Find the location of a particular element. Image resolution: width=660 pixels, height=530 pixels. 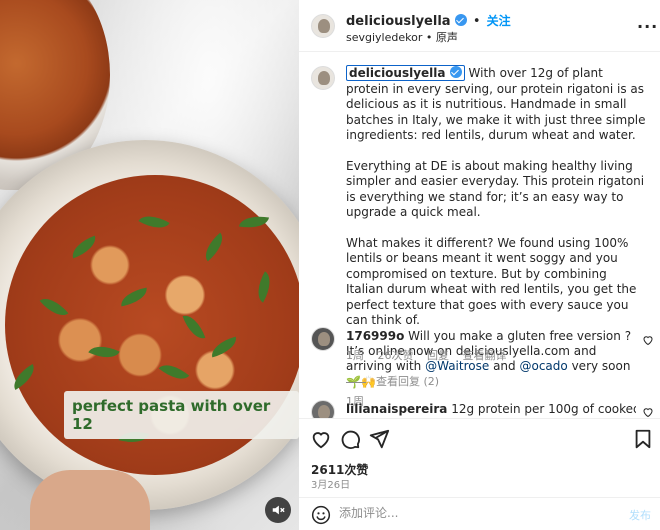

share-icon is located at coordinates (379, 439).